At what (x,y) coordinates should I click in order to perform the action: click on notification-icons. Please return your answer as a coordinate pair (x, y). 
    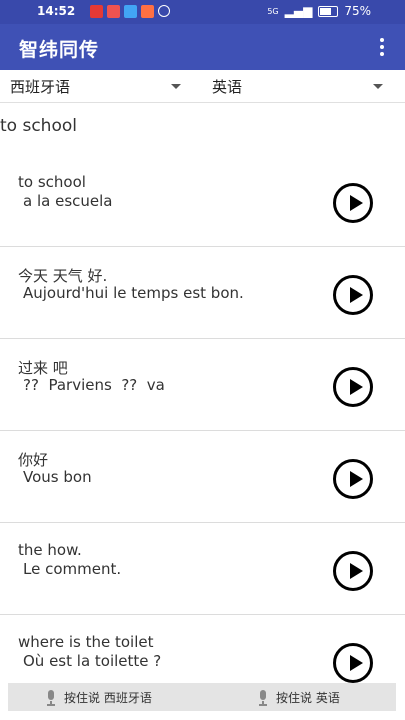
    Looking at the image, I should click on (130, 11).